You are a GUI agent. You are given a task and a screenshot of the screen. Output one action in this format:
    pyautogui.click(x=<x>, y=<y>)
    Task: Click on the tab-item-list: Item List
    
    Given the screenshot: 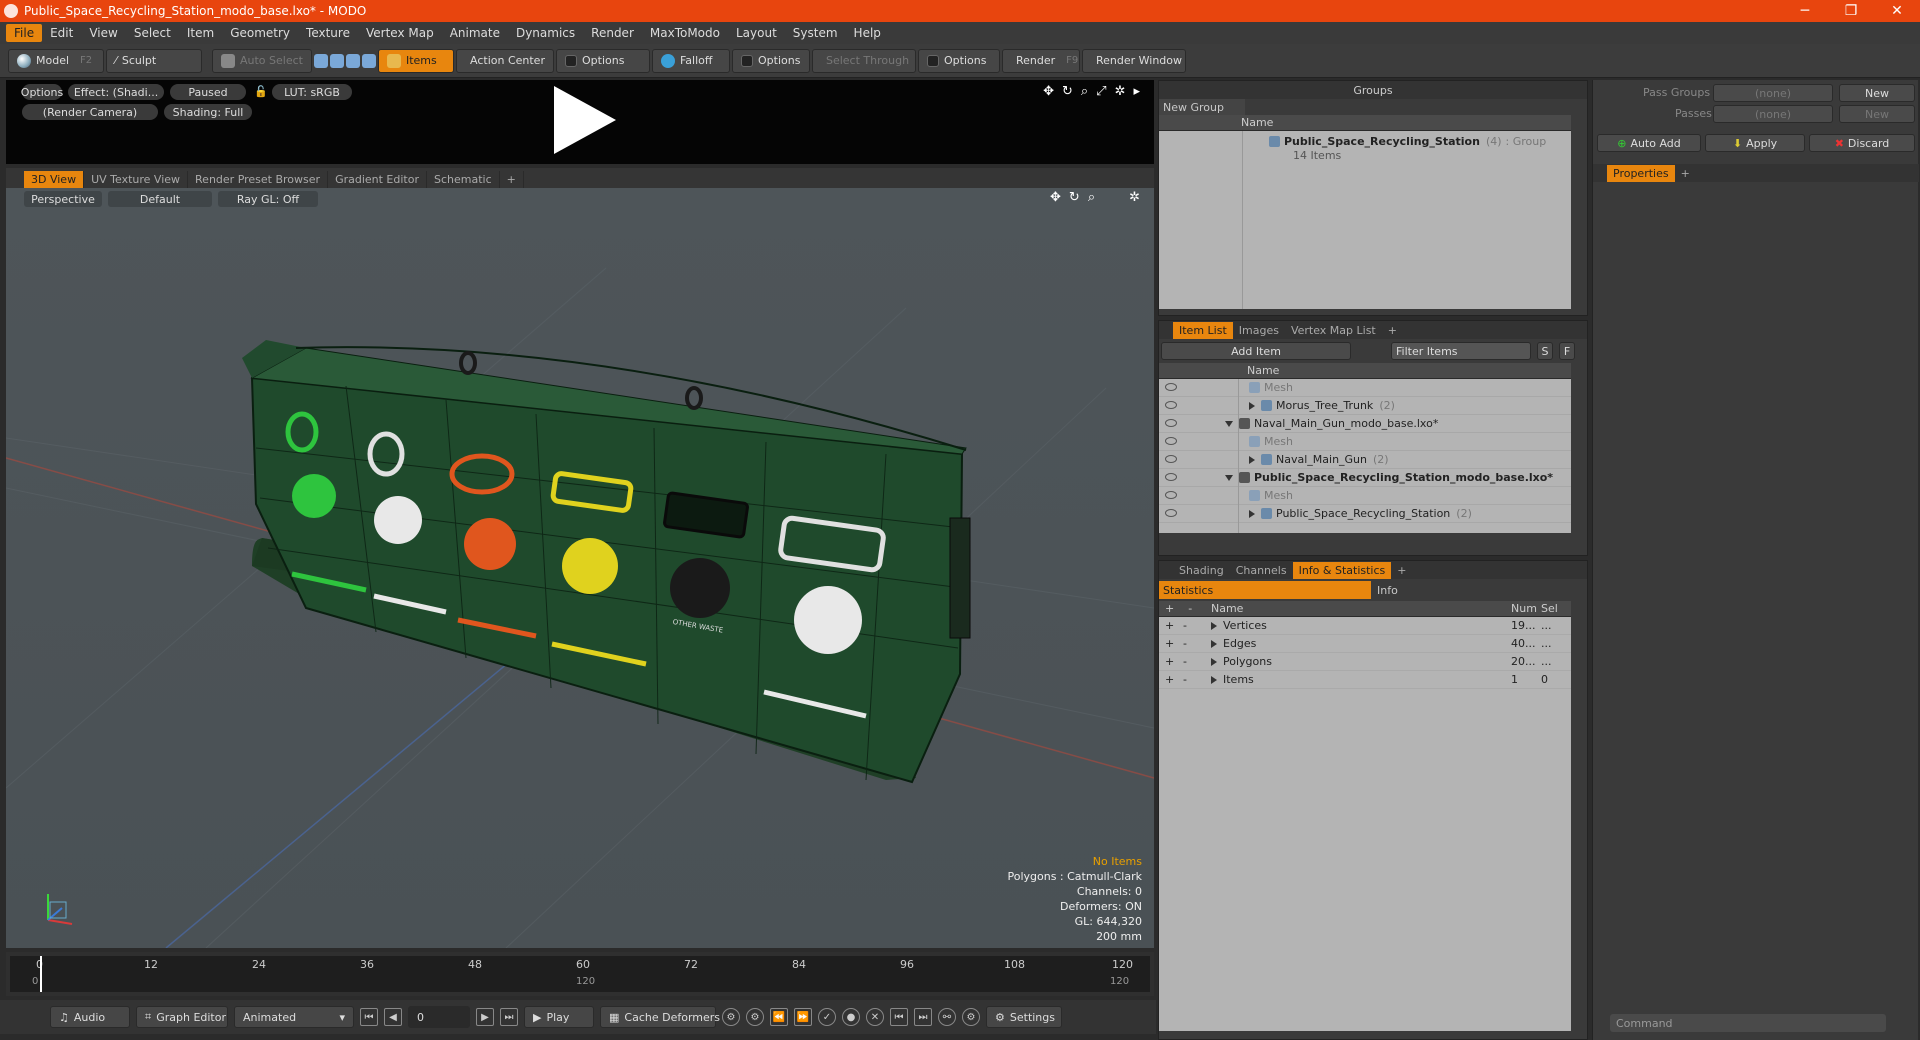 What is the action you would take?
    pyautogui.click(x=1203, y=330)
    